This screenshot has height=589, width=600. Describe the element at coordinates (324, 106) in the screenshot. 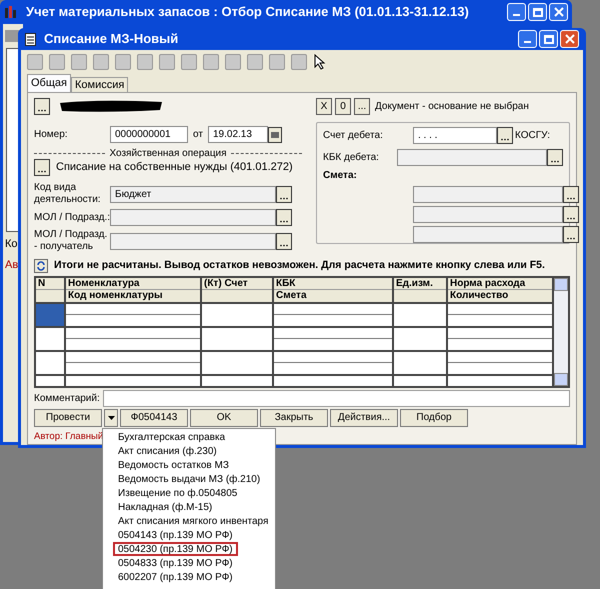

I see `basis-button: X` at that location.